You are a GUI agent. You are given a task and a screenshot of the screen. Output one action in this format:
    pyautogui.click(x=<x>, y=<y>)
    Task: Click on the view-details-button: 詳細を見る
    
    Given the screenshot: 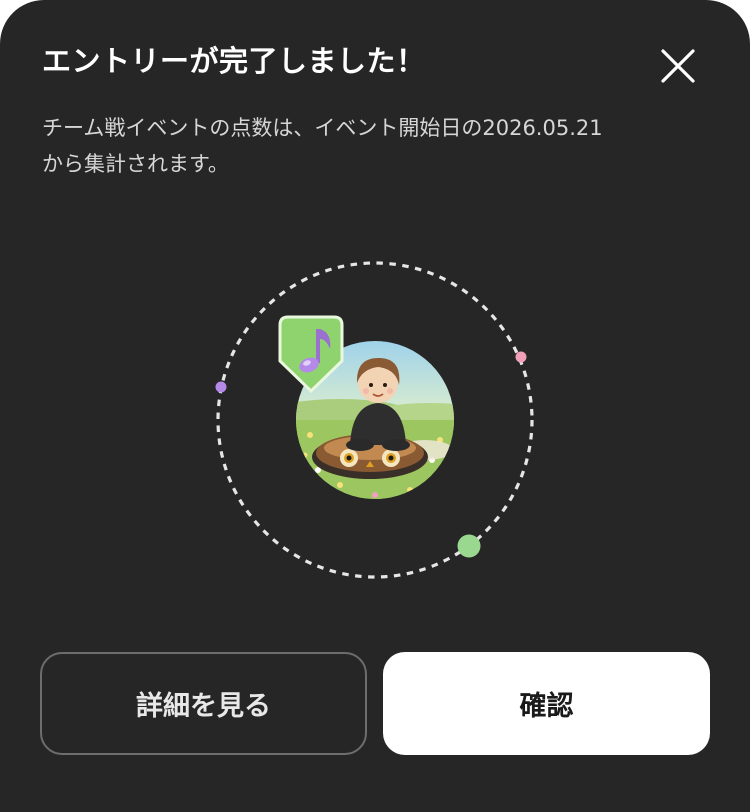 What is the action you would take?
    pyautogui.click(x=203, y=703)
    